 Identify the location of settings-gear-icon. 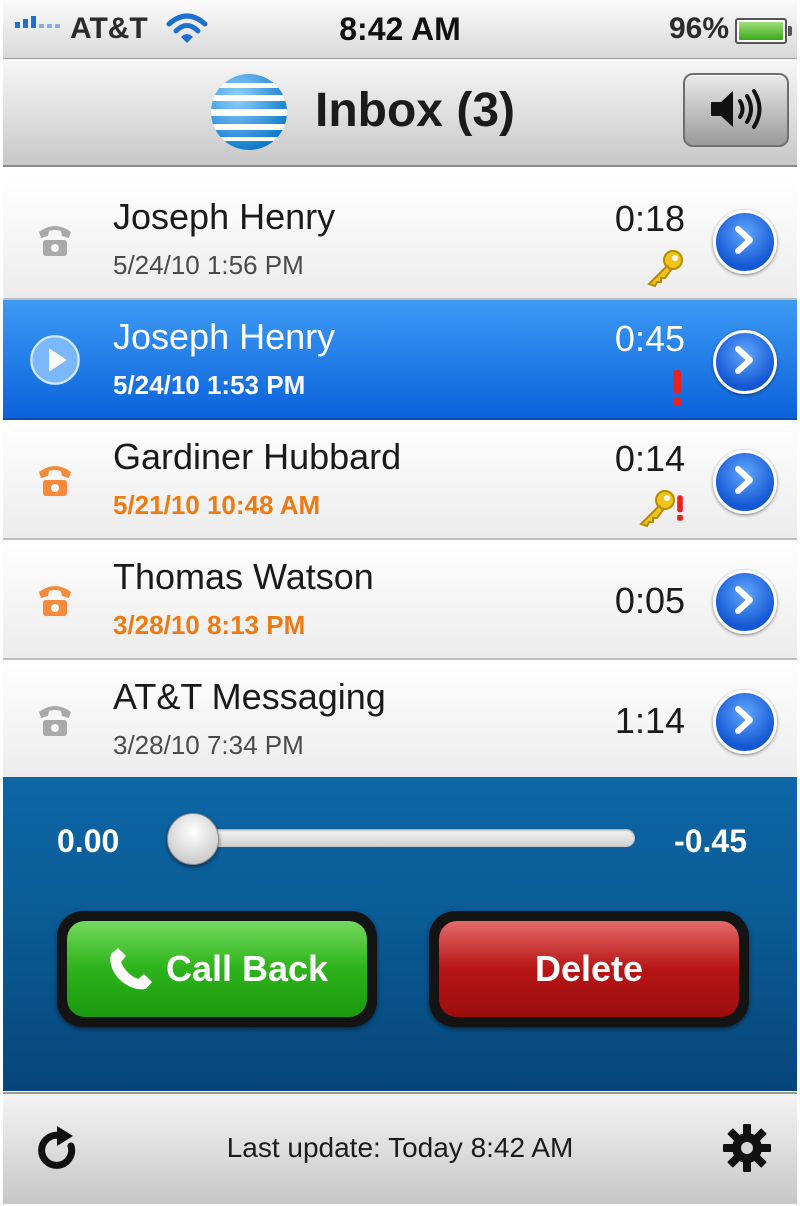
(747, 1148).